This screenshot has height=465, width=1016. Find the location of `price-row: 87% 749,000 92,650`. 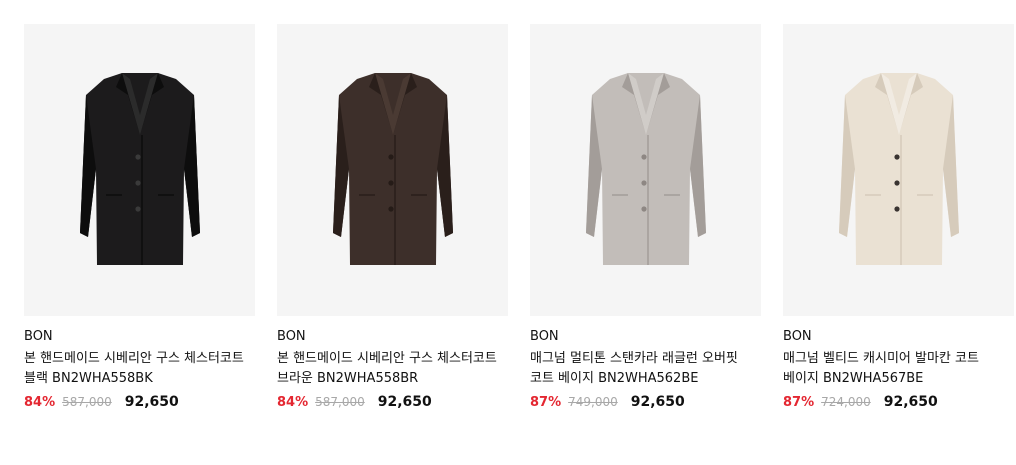

price-row: 87% 749,000 92,650 is located at coordinates (645, 402).